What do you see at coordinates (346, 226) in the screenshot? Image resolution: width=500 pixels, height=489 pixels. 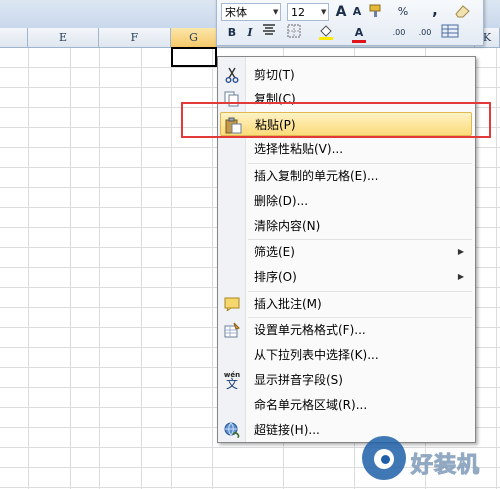 I see `menu-item-clear-contents: 清除内容(N)` at bounding box center [346, 226].